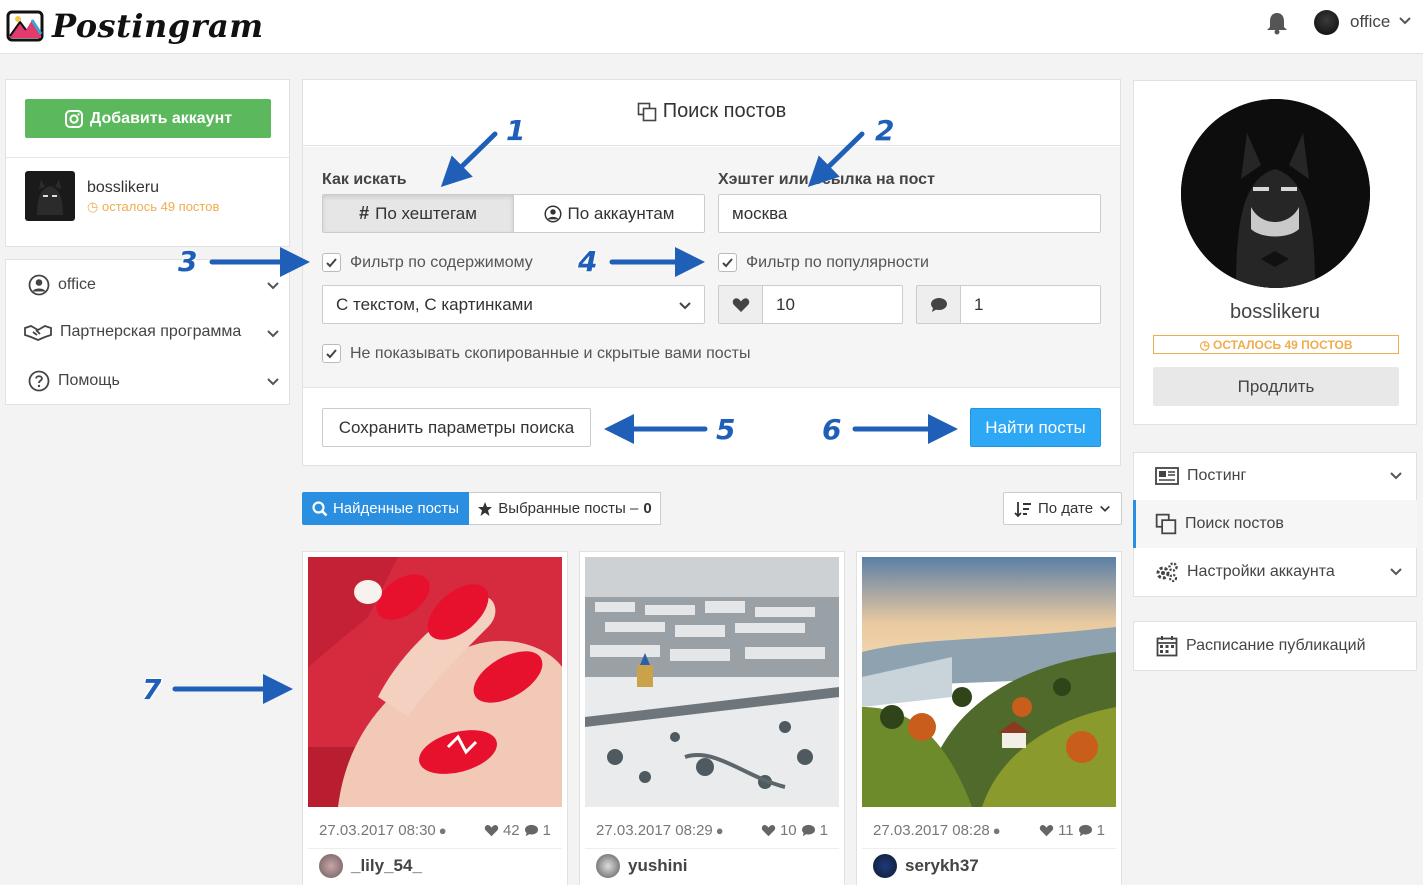  I want to click on annotation-3: 3, so click(188, 261).